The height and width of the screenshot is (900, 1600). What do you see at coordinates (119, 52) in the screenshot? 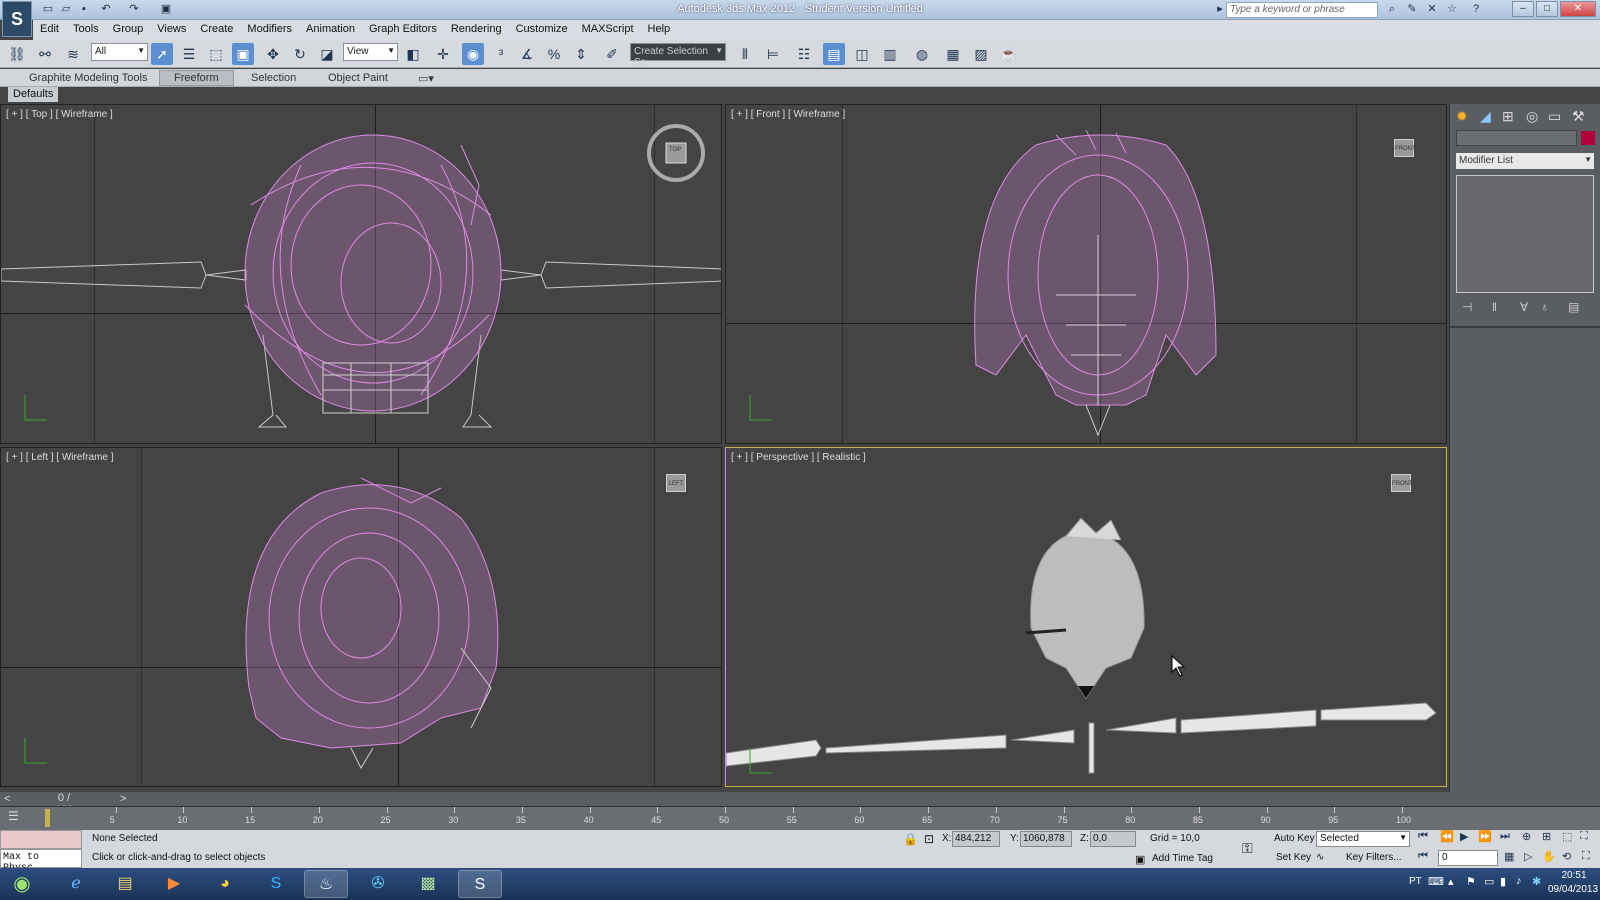
I see `selection-filter-dropdown: All ▼` at bounding box center [119, 52].